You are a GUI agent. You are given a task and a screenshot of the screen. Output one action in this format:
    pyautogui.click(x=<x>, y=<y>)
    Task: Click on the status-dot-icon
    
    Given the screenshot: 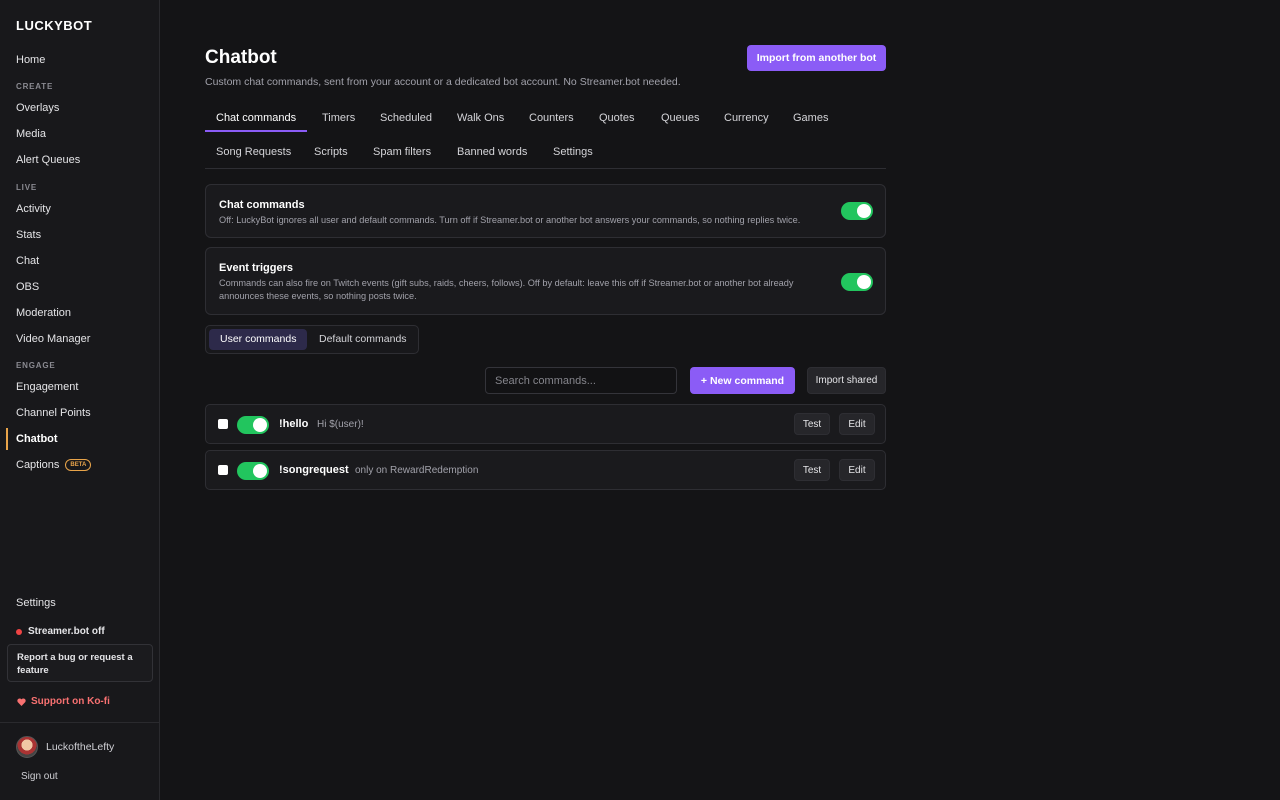 What is the action you would take?
    pyautogui.click(x=19, y=631)
    